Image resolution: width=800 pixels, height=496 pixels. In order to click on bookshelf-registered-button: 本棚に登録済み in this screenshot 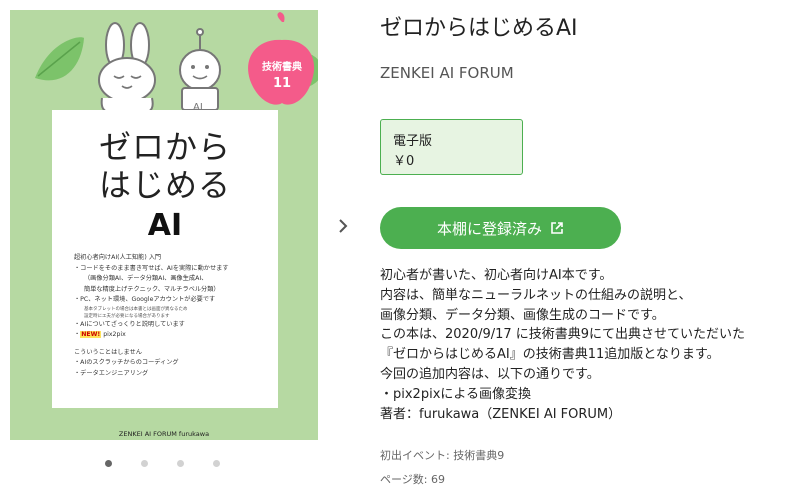, I will do `click(500, 228)`.